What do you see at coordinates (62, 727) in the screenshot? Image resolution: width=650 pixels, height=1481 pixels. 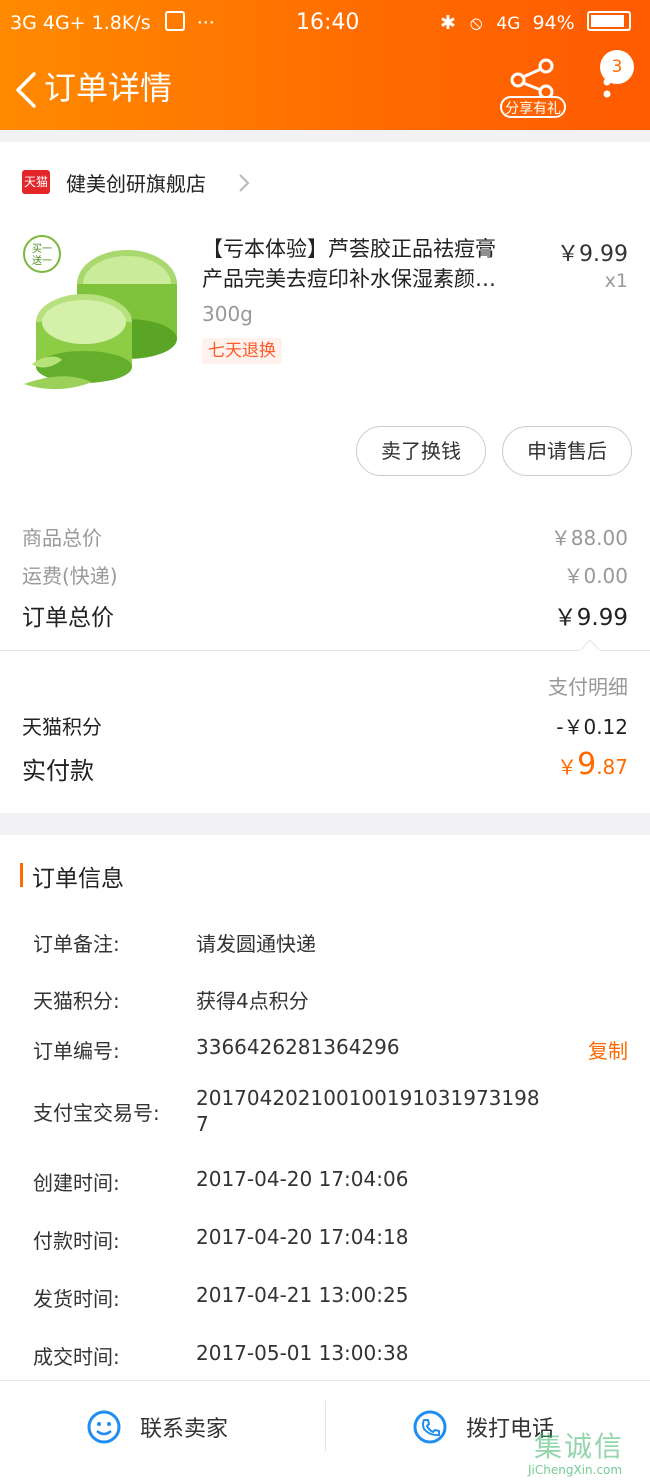 I see `tmall-points-label: 天猫积分` at bounding box center [62, 727].